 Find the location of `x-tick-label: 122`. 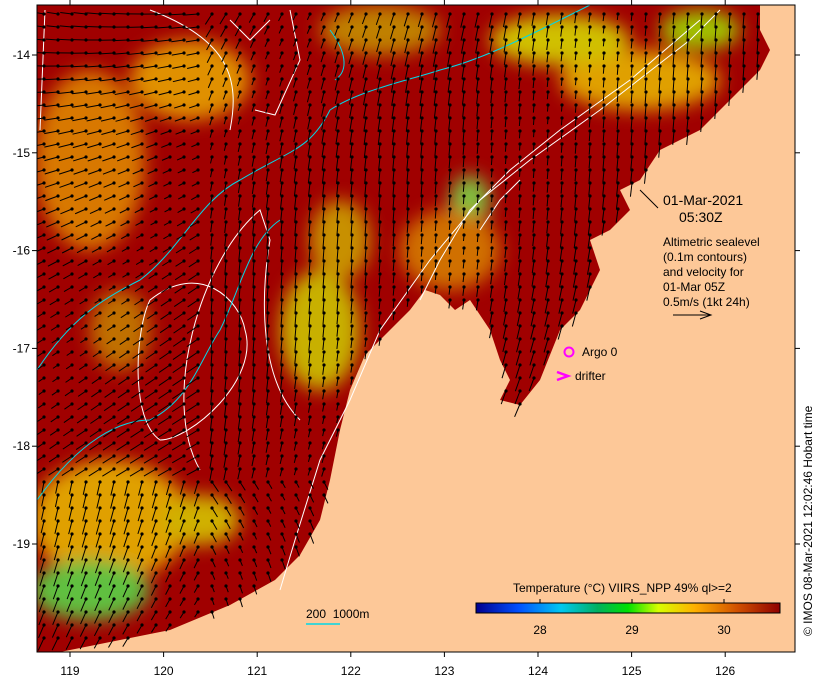

x-tick-label: 122 is located at coordinates (351, 671).